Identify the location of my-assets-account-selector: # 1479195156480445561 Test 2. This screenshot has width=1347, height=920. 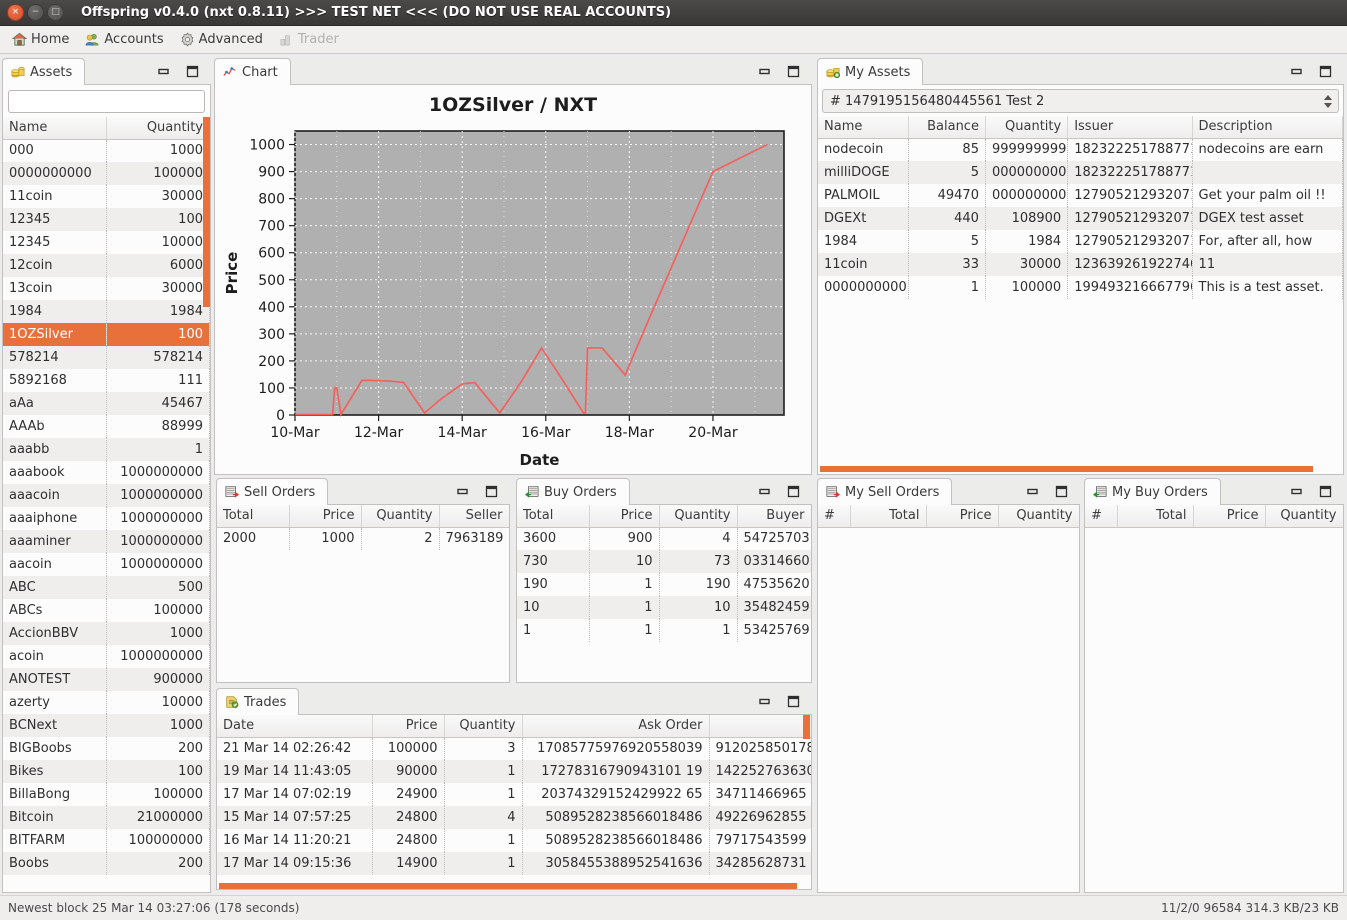
(1080, 101).